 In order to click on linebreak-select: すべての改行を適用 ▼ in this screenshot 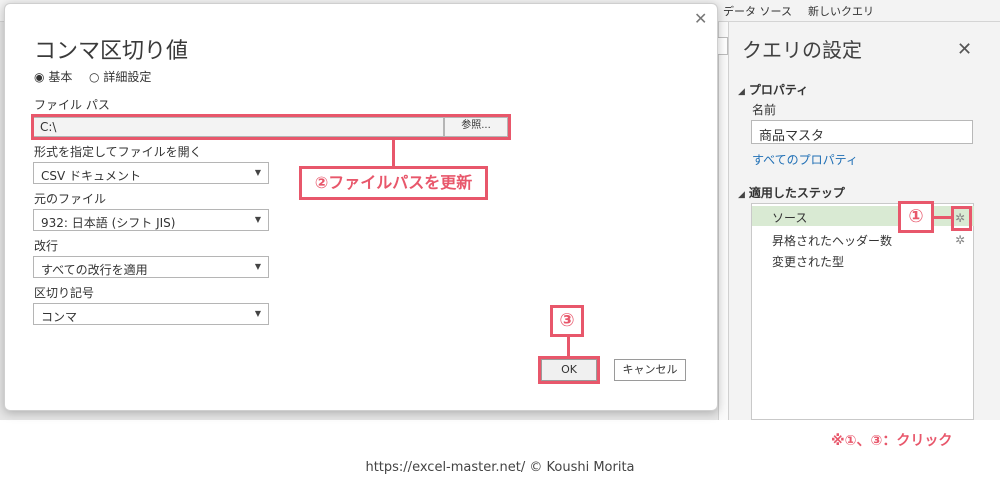, I will do `click(151, 267)`.